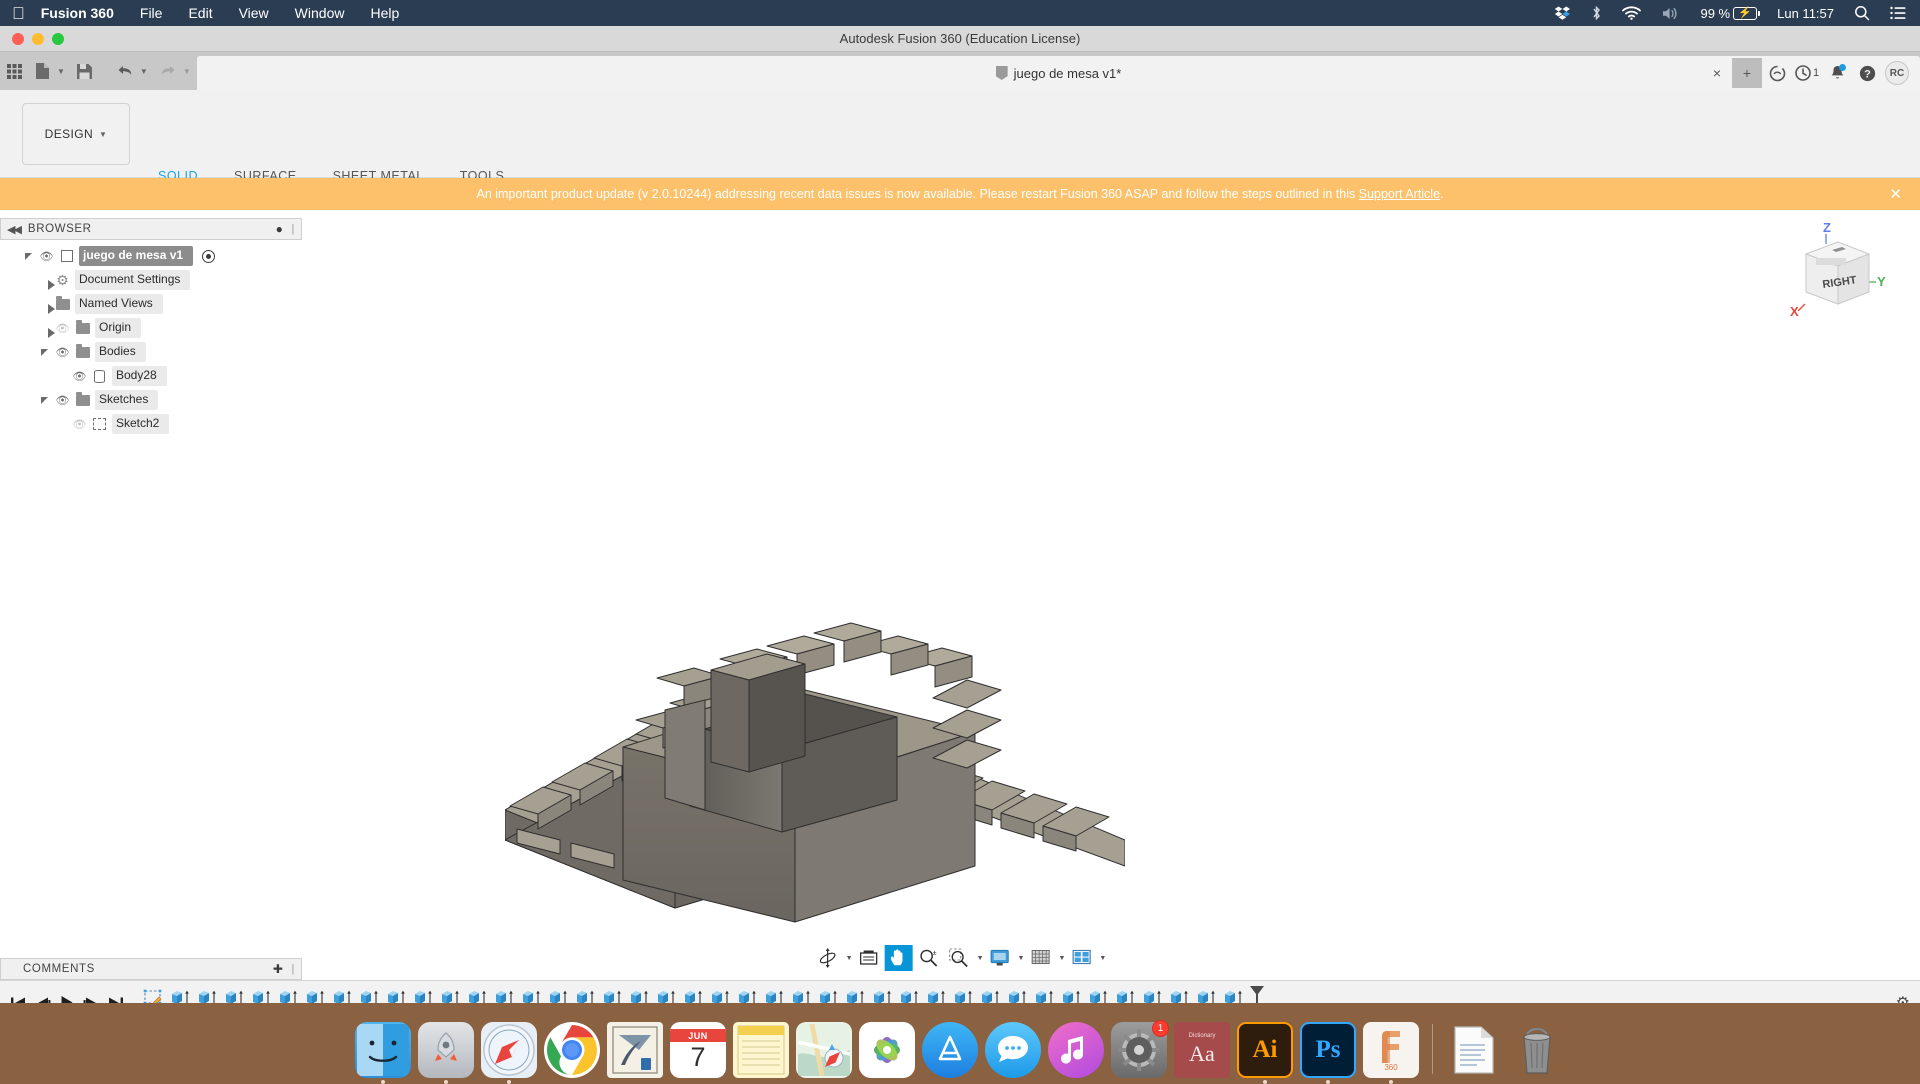 The height and width of the screenshot is (1084, 1920). Describe the element at coordinates (151, 13) in the screenshot. I see `menu-file: File` at that location.